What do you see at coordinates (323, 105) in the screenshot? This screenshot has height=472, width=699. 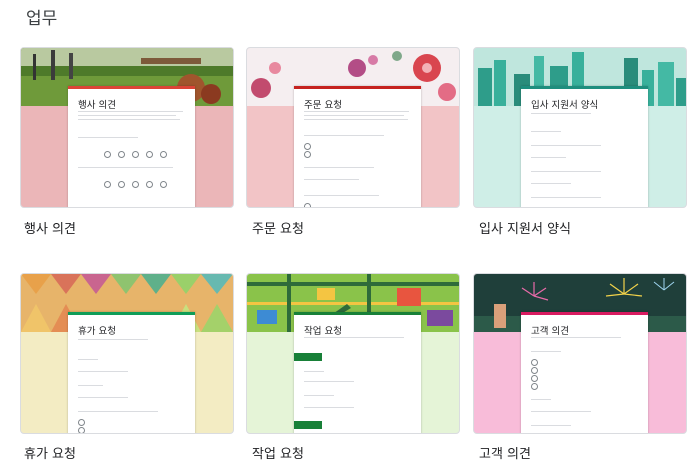 I see `form-preview-title: 주문 요청` at bounding box center [323, 105].